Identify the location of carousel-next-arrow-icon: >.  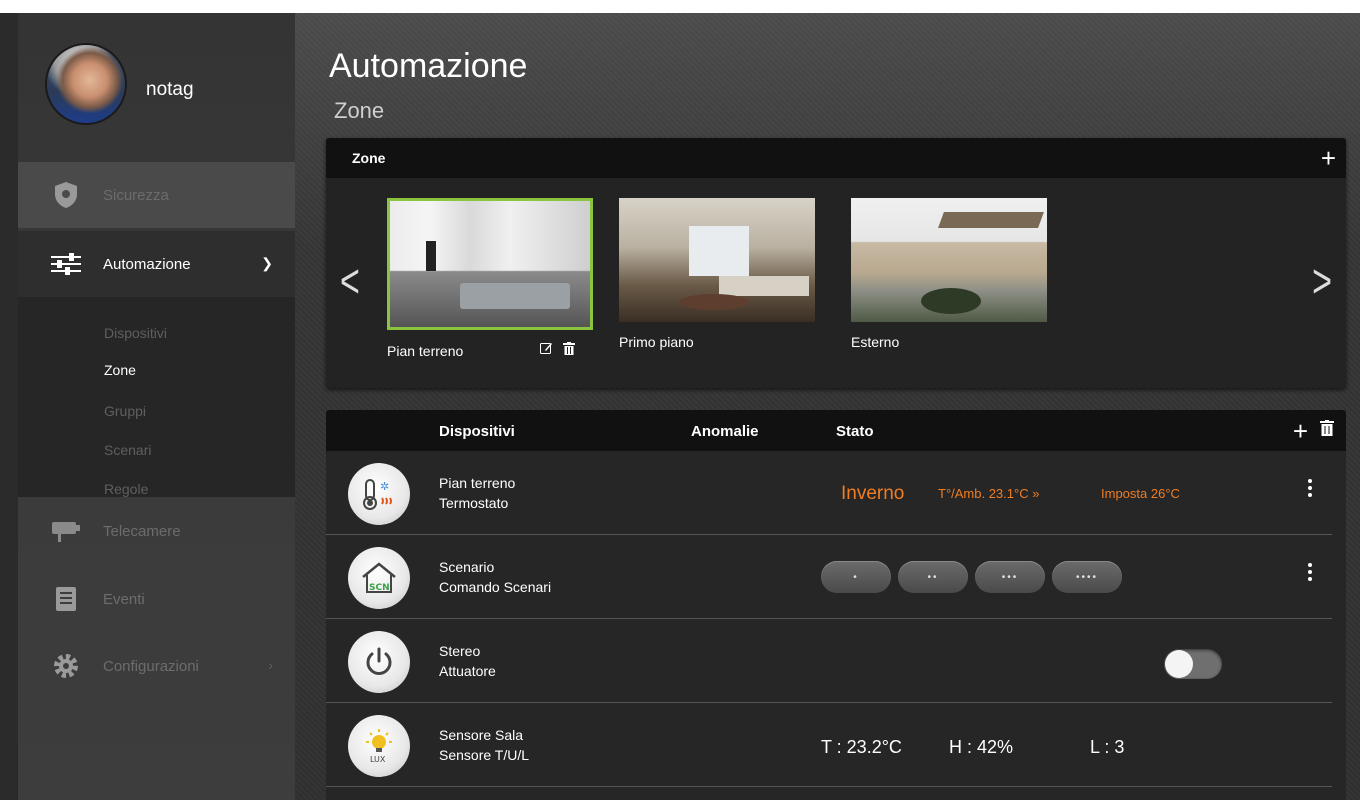
(1322, 282).